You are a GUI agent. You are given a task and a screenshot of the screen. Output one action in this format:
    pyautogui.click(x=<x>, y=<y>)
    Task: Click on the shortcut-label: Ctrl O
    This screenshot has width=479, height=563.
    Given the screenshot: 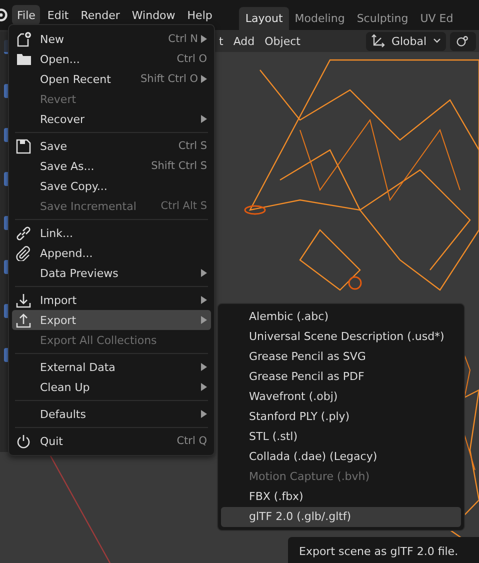 What is the action you would take?
    pyautogui.click(x=191, y=59)
    